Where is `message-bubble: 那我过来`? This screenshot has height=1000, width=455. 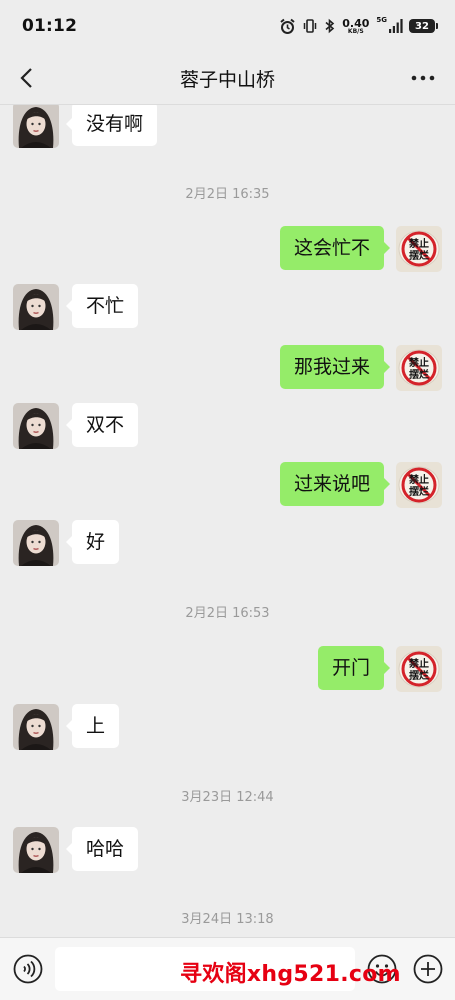
message-bubble: 那我过来 is located at coordinates (335, 367).